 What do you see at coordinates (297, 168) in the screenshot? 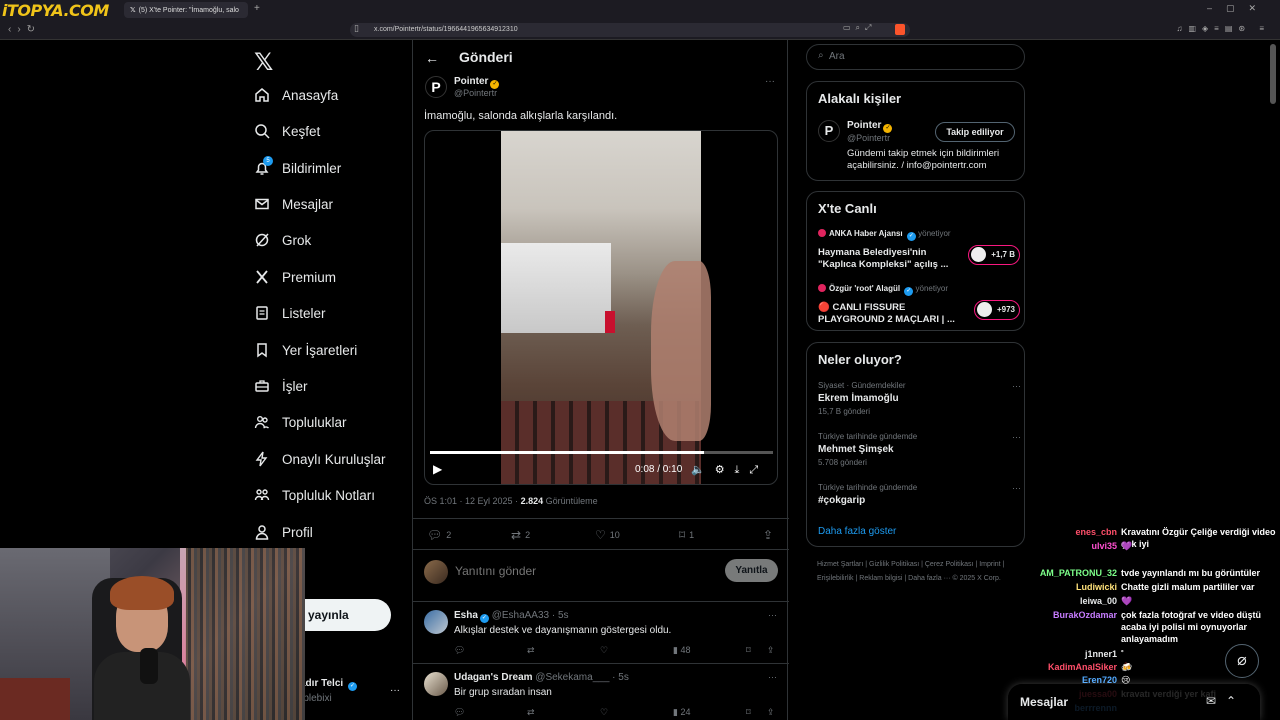
I see `nav-item-2: 5 Bildirimler` at bounding box center [297, 168].